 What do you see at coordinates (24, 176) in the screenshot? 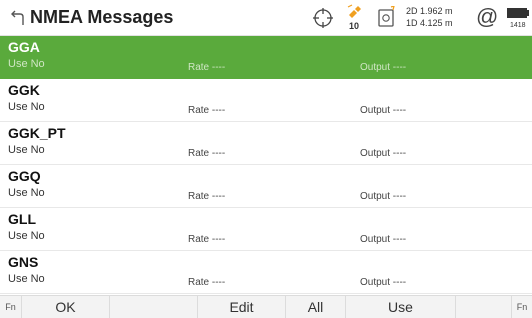
I see `message-name: GGQ` at bounding box center [24, 176].